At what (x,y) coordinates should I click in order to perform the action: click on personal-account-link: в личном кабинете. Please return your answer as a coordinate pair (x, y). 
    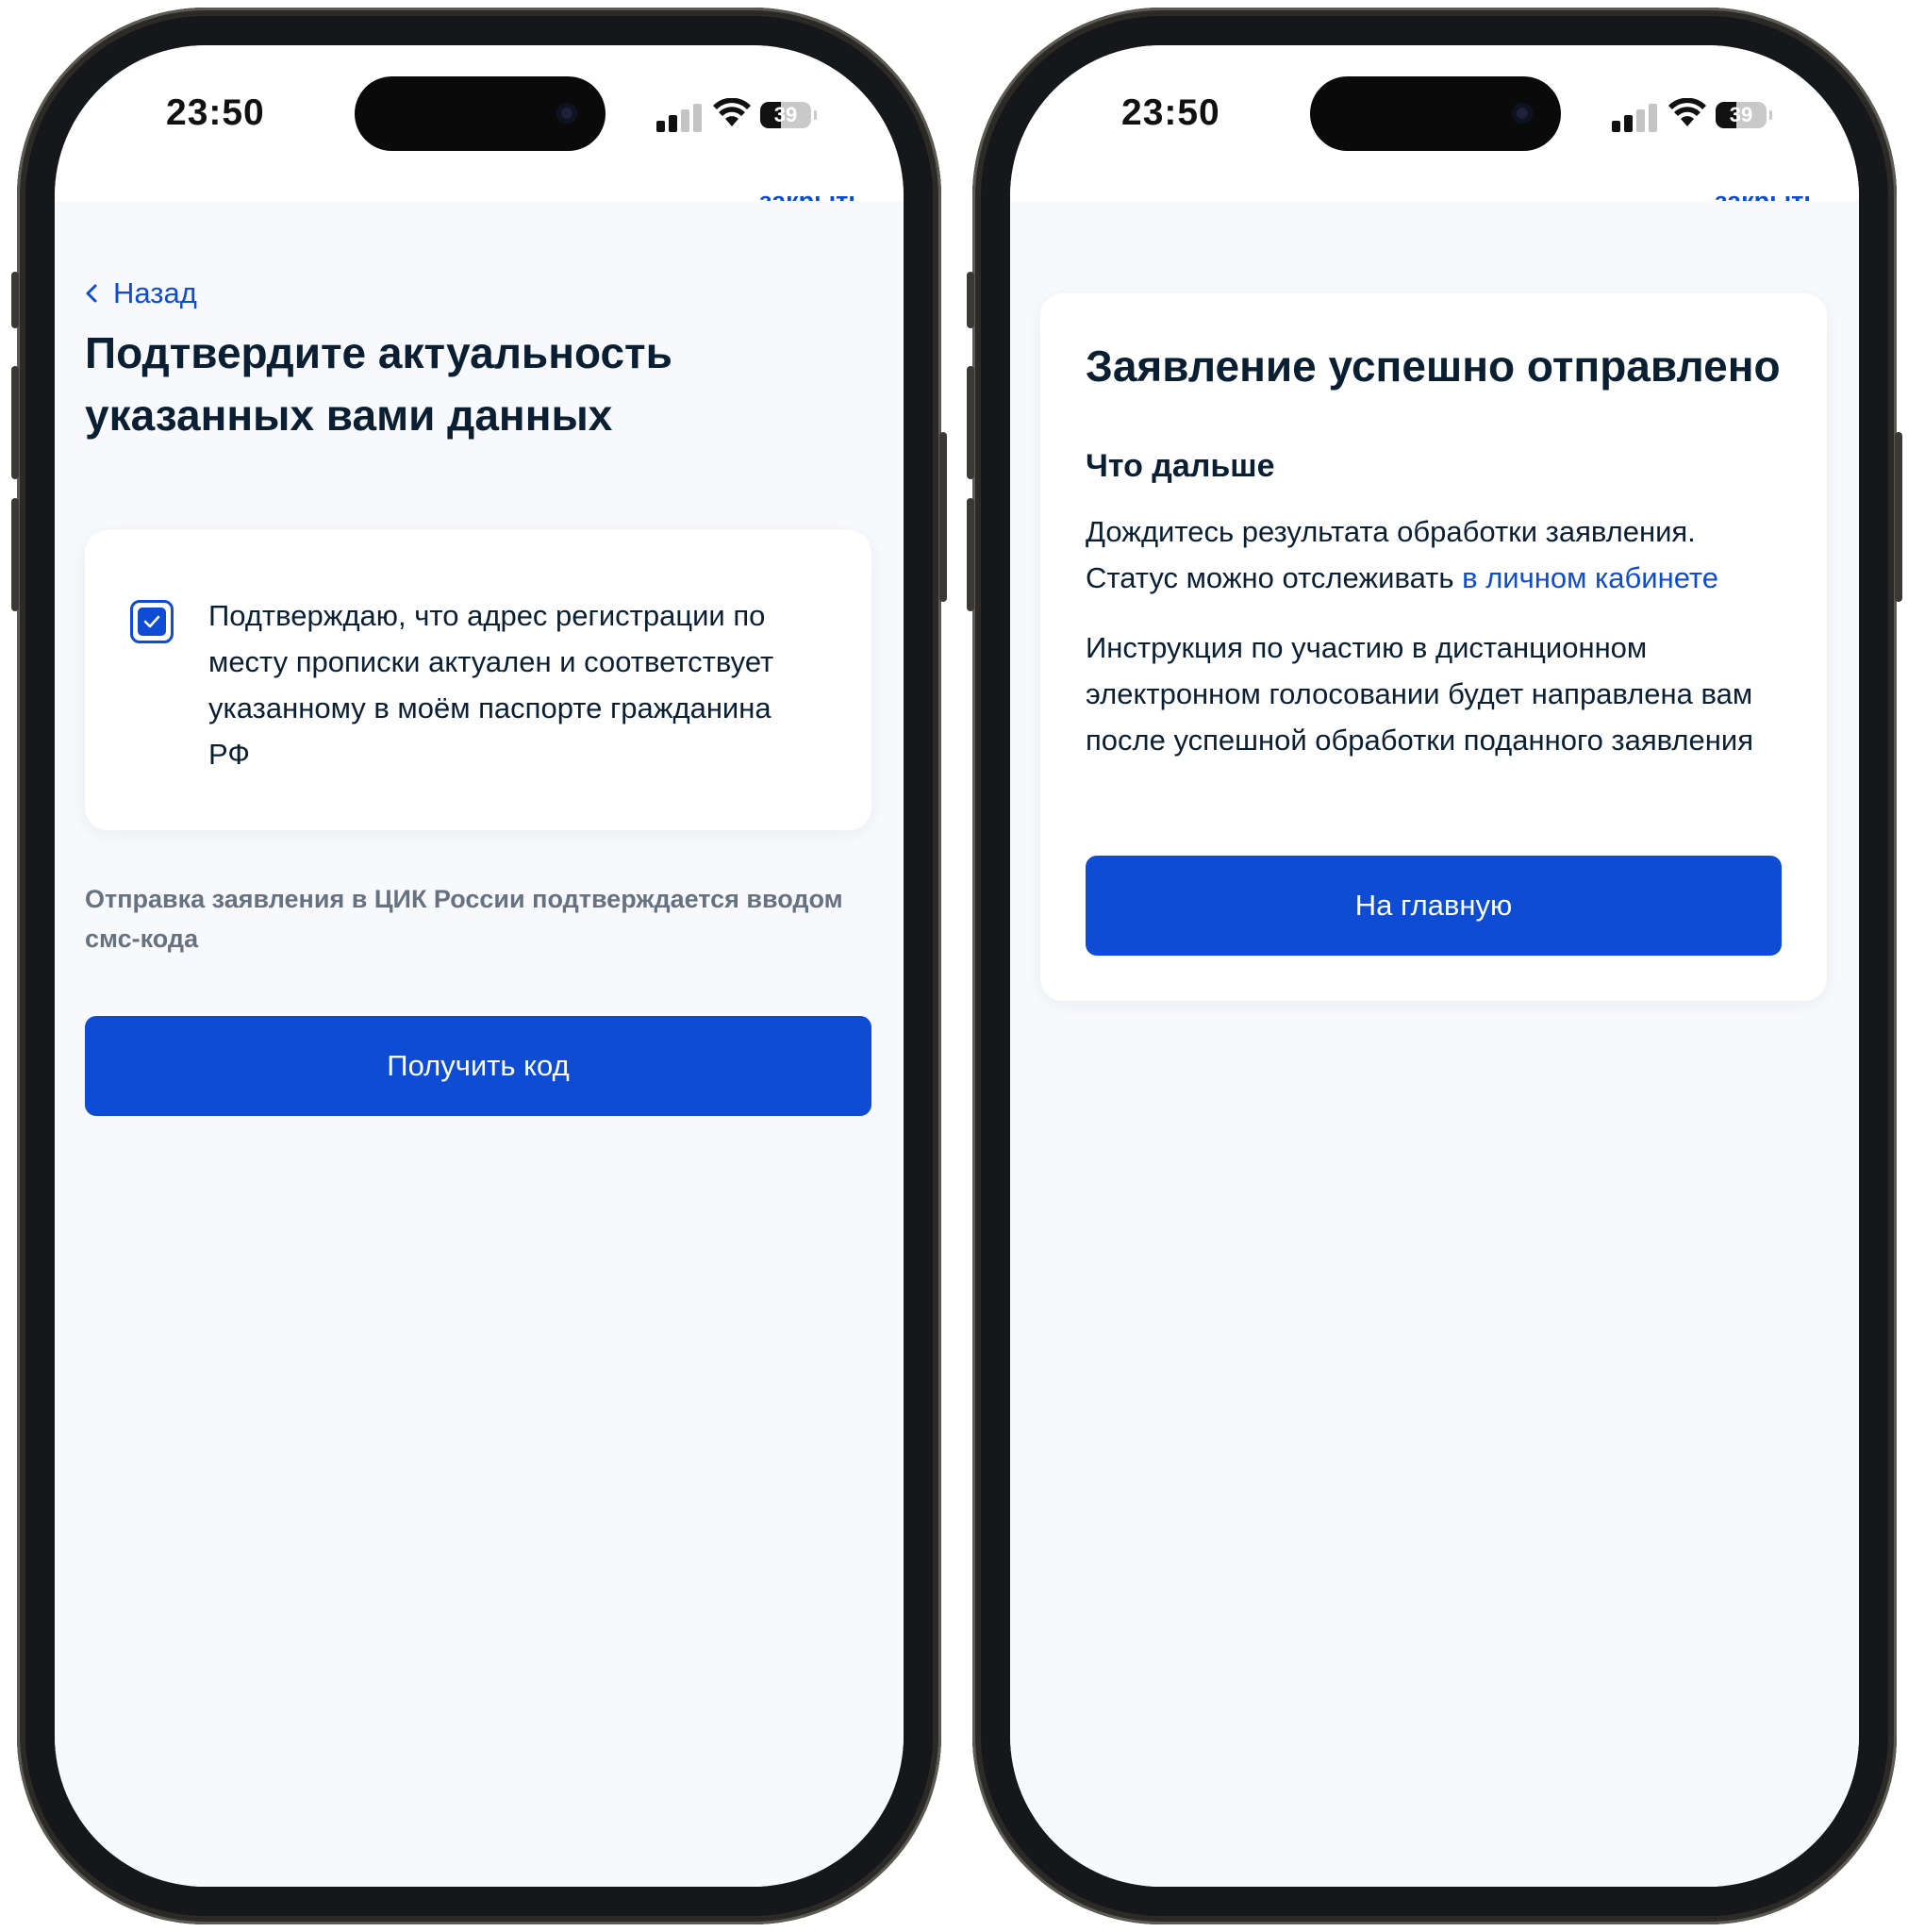
    Looking at the image, I should click on (1590, 577).